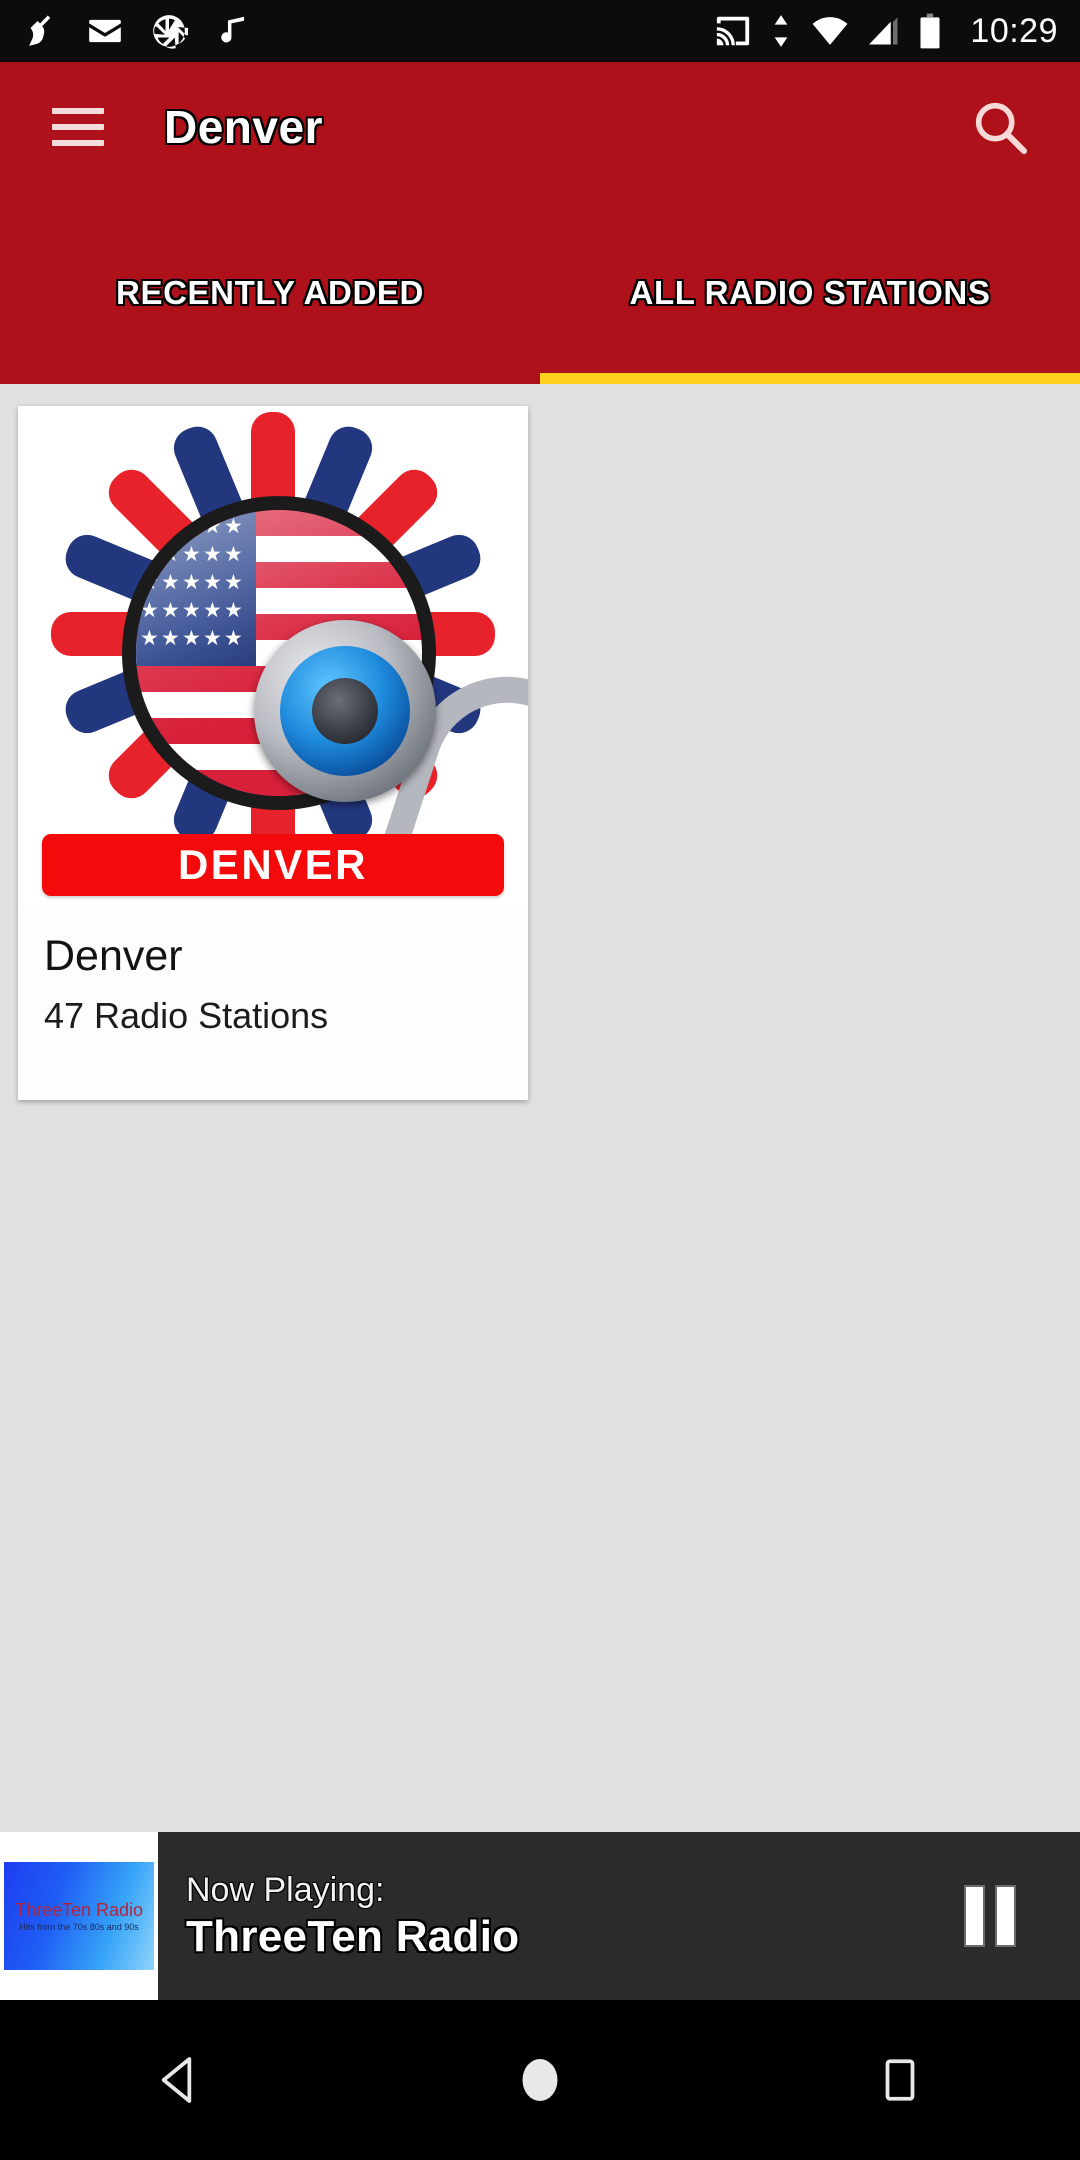 This screenshot has height=2160, width=1080. I want to click on now-playing-thumbnail-tagline: Hits from the 70s 80s and 90s, so click(79, 1926).